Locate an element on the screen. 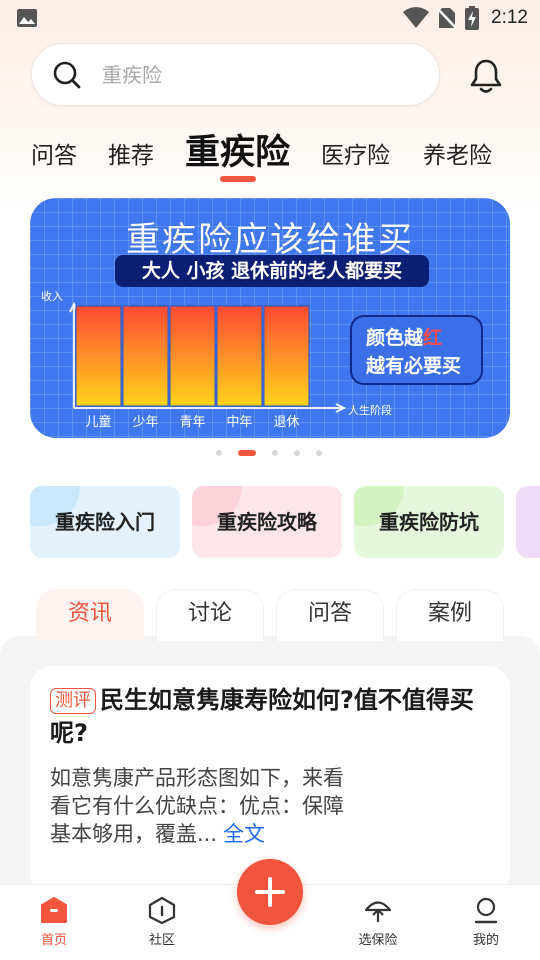 This screenshot has height=960, width=540. status-time: 2:12 is located at coordinates (509, 17).